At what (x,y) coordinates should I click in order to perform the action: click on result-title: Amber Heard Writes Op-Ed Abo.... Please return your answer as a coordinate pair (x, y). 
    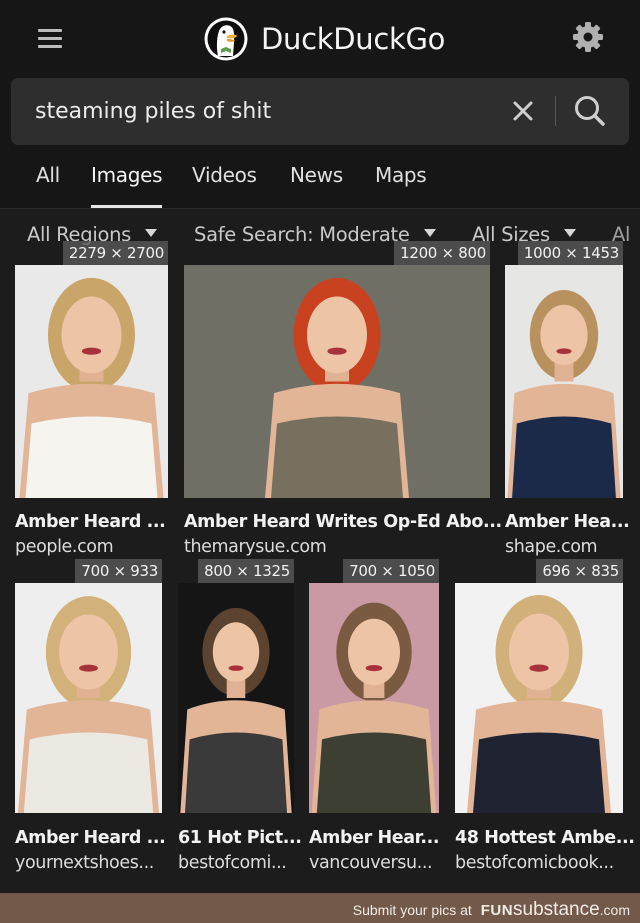
    Looking at the image, I should click on (343, 522).